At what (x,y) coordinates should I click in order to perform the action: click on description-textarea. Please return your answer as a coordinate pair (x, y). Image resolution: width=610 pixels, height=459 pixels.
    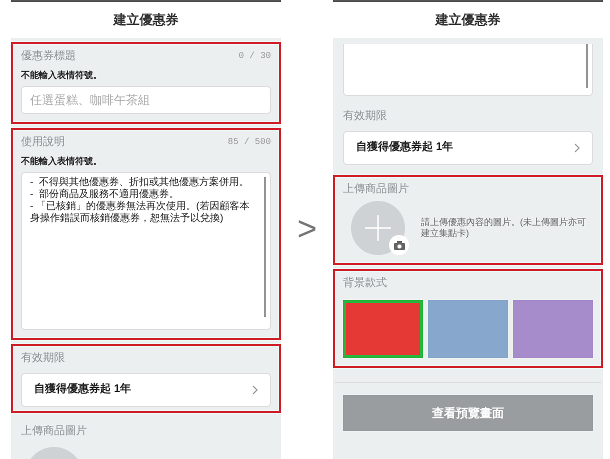
    Looking at the image, I should click on (468, 70).